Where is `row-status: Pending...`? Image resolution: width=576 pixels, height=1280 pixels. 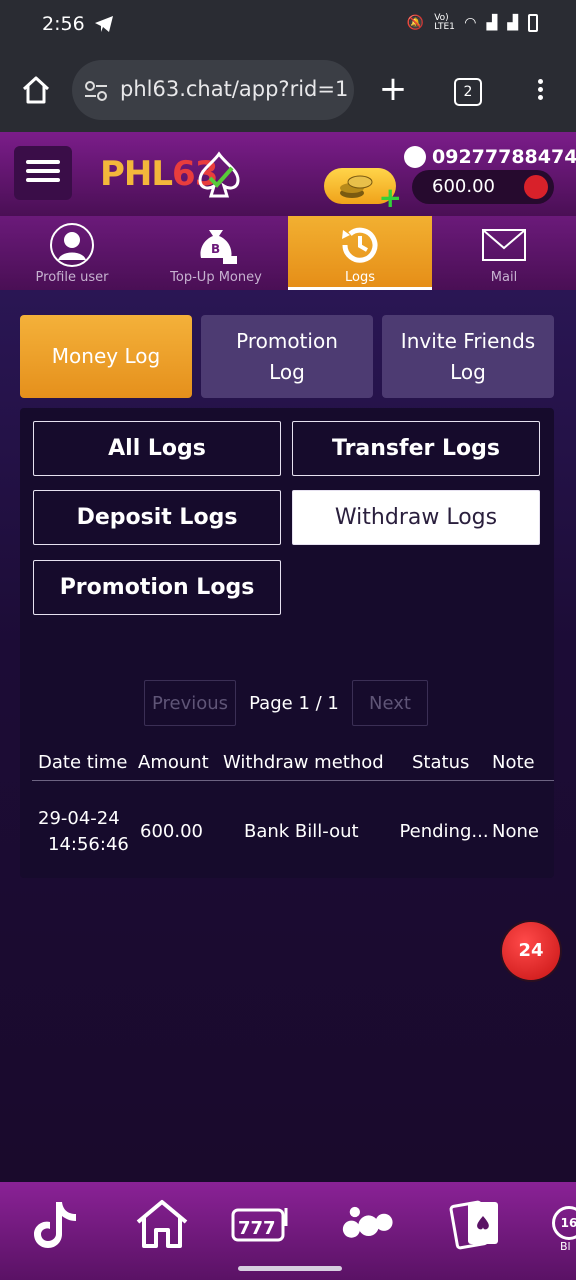
row-status: Pending... is located at coordinates (444, 831).